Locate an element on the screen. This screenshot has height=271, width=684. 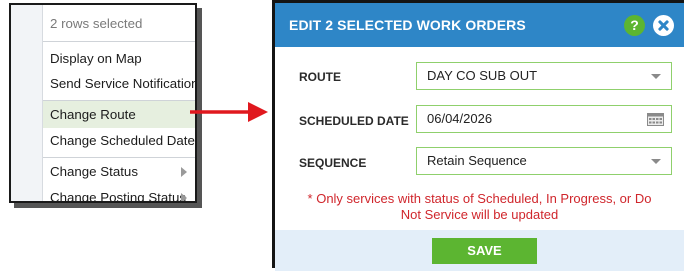
sequence-select: Retain Sequence is located at coordinates (544, 161).